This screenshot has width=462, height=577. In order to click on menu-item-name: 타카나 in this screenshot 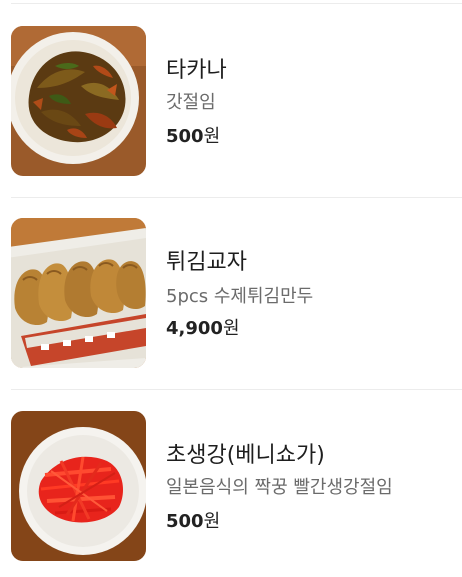, I will do `click(196, 70)`.